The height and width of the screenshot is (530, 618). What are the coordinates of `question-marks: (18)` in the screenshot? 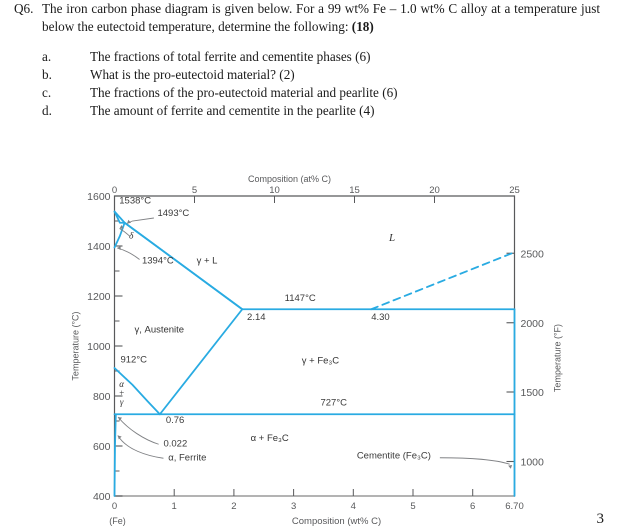 It's located at (362, 26).